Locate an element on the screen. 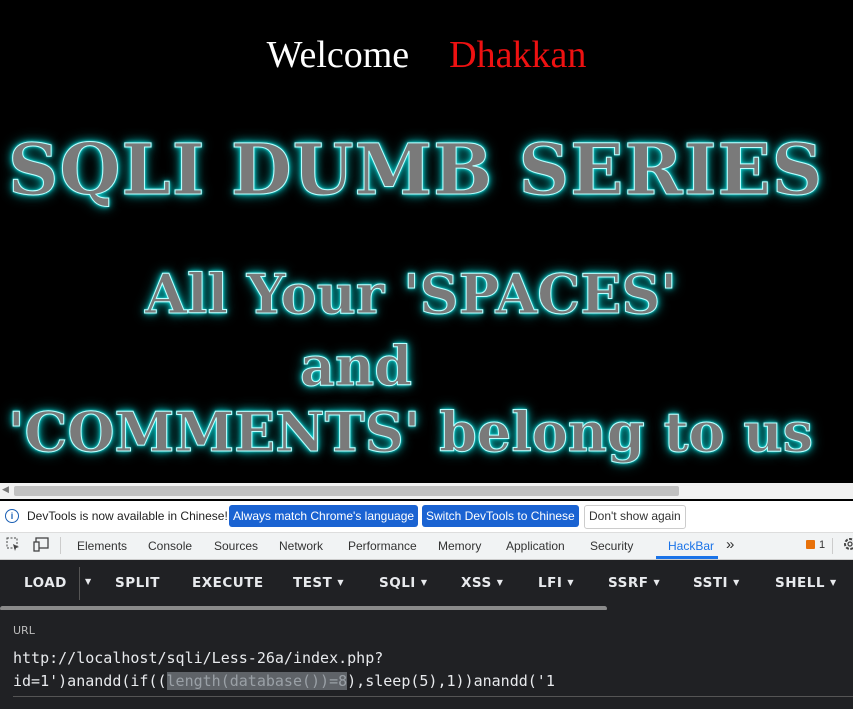 The height and width of the screenshot is (709, 853). scrollbar-thumb is located at coordinates (346, 491).